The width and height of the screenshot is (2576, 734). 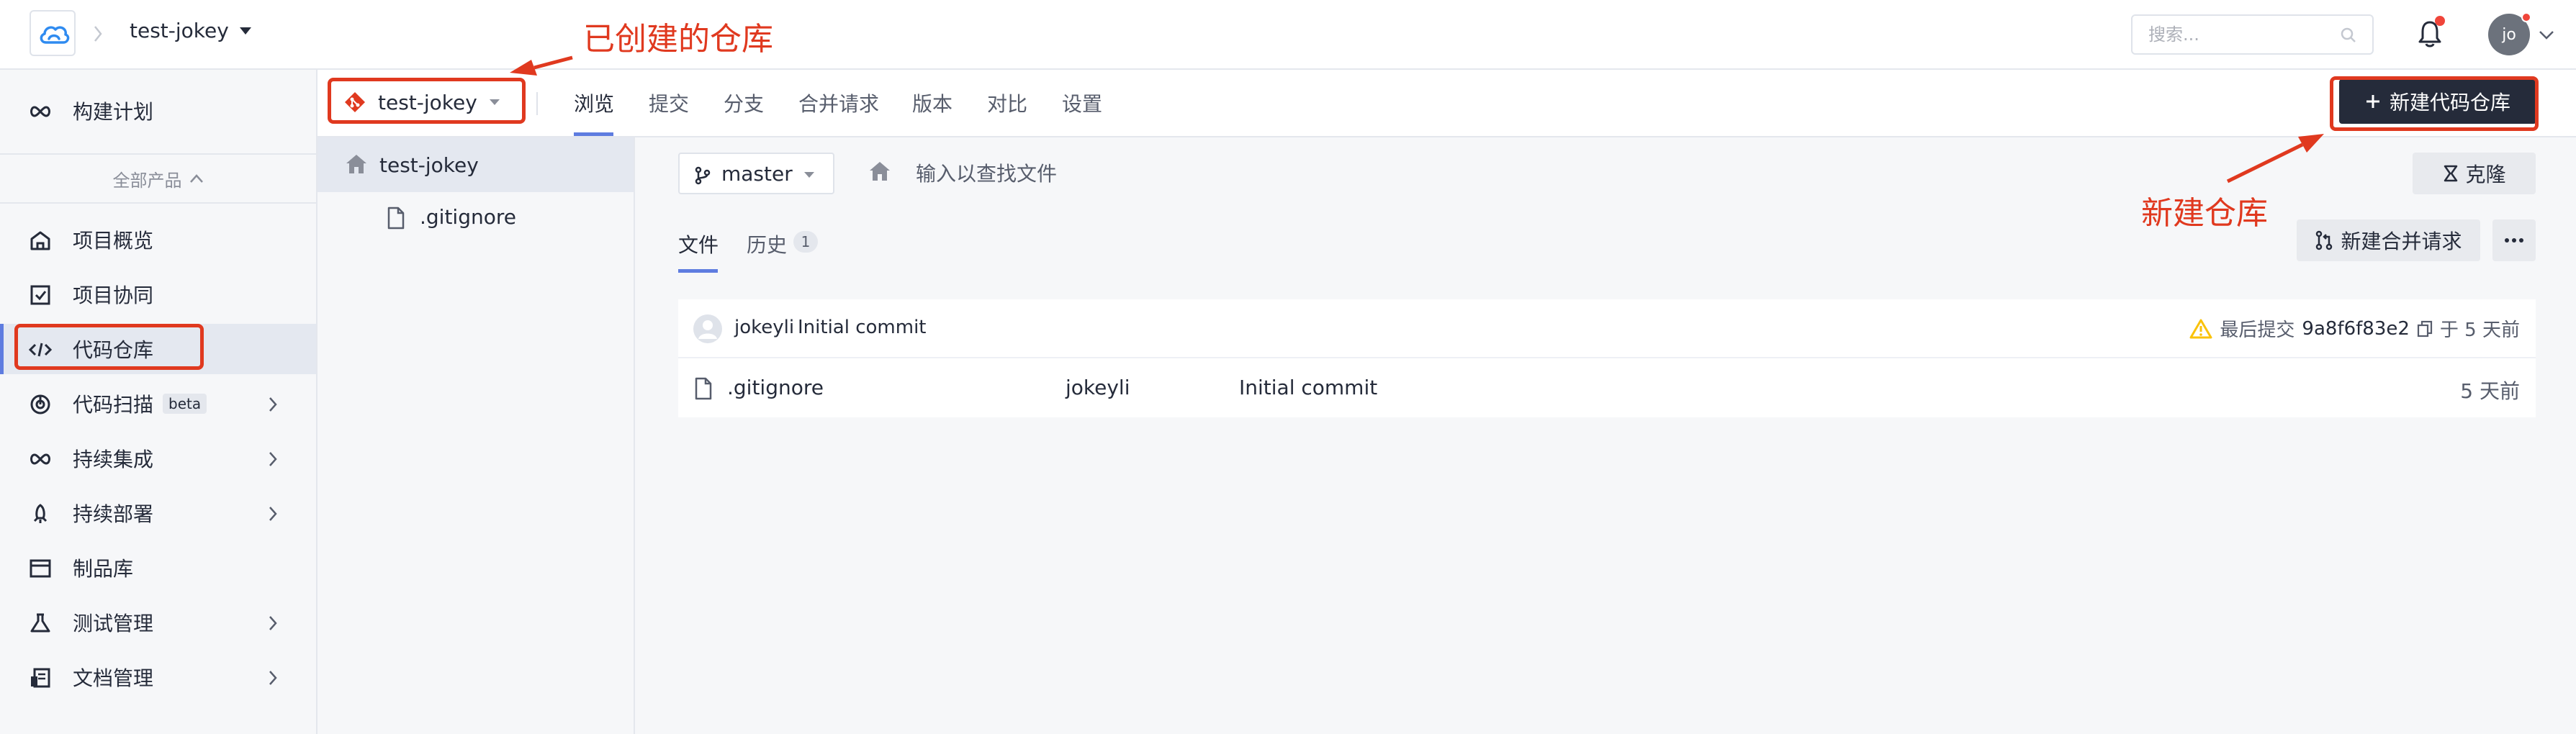 I want to click on arrow-to-repo, so click(x=541, y=65).